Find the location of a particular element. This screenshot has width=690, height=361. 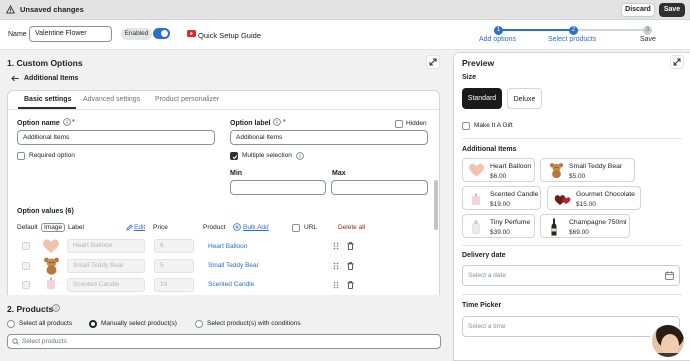

max-label: Max is located at coordinates (339, 173).